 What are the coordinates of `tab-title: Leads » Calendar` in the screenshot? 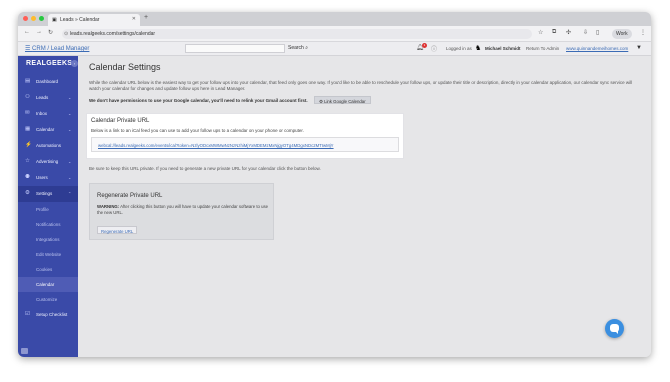 It's located at (80, 20).